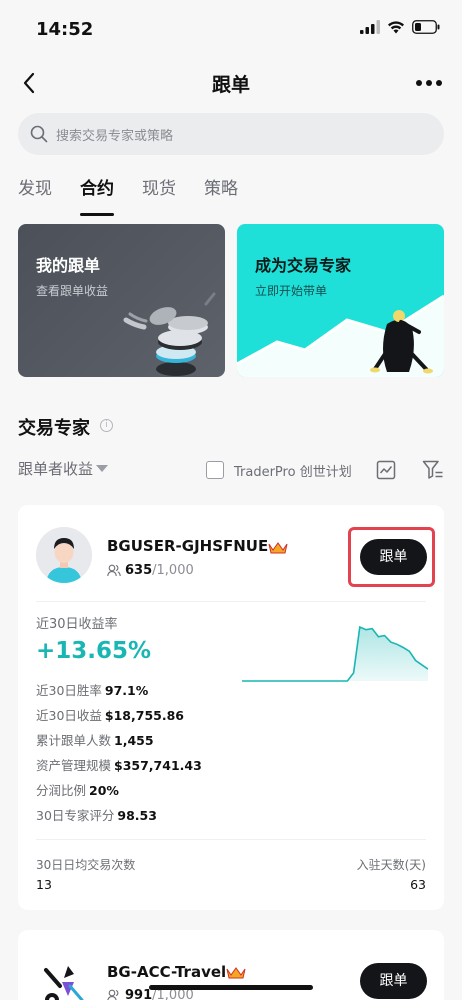 This screenshot has width=462, height=1000. Describe the element at coordinates (158, 765) in the screenshot. I see `stat-value: $357,741.43` at that location.